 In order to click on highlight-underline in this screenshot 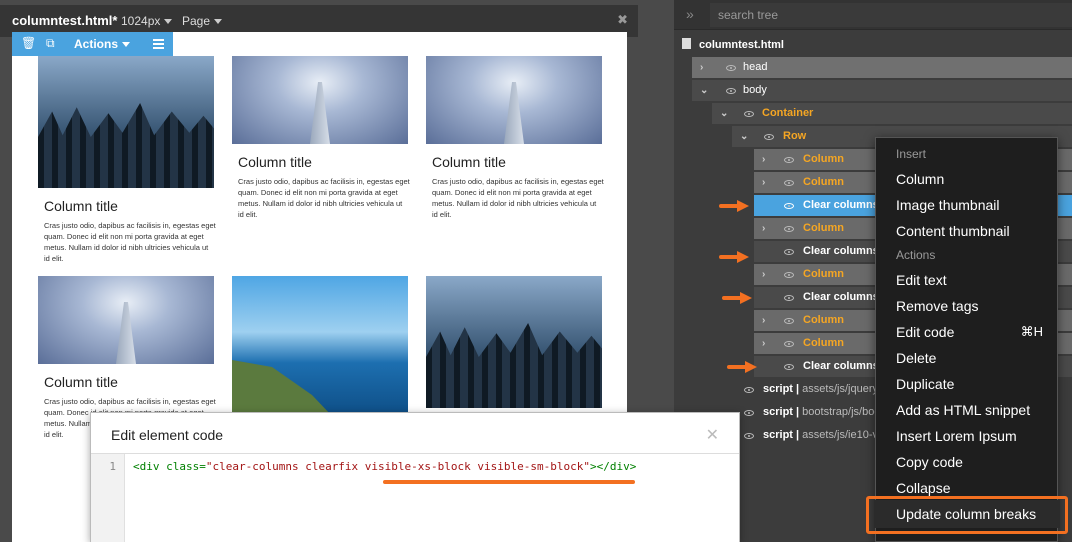, I will do `click(509, 482)`.